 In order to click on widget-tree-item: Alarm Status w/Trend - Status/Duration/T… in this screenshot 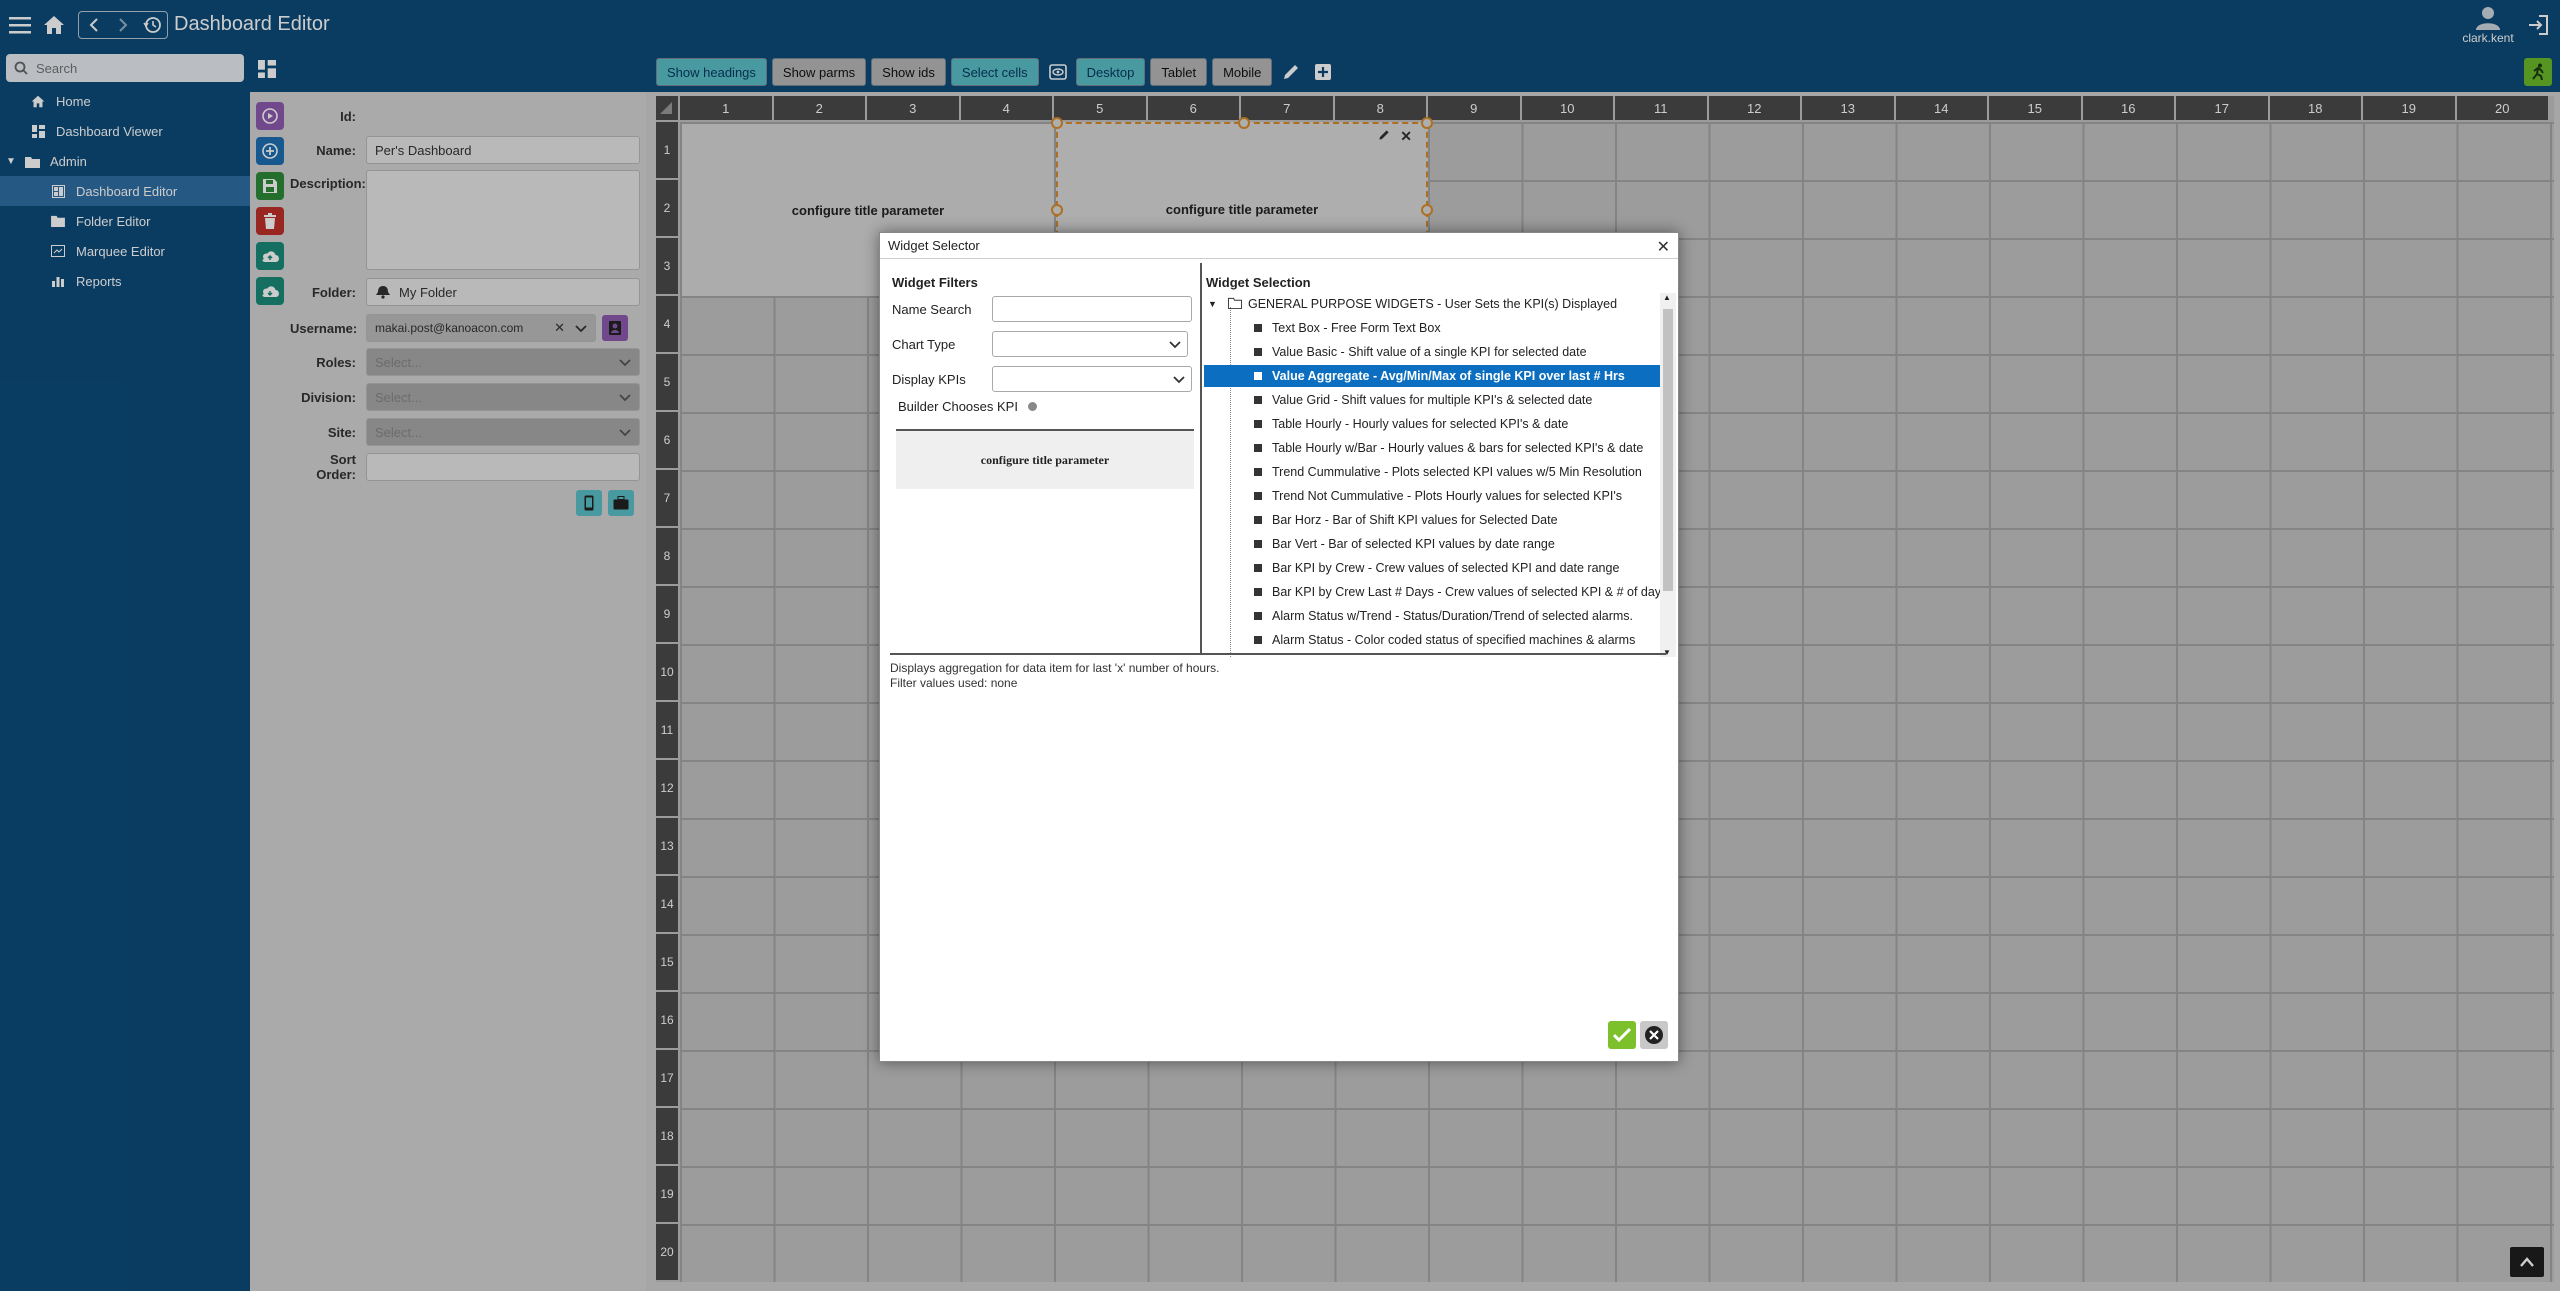, I will do `click(1432, 616)`.